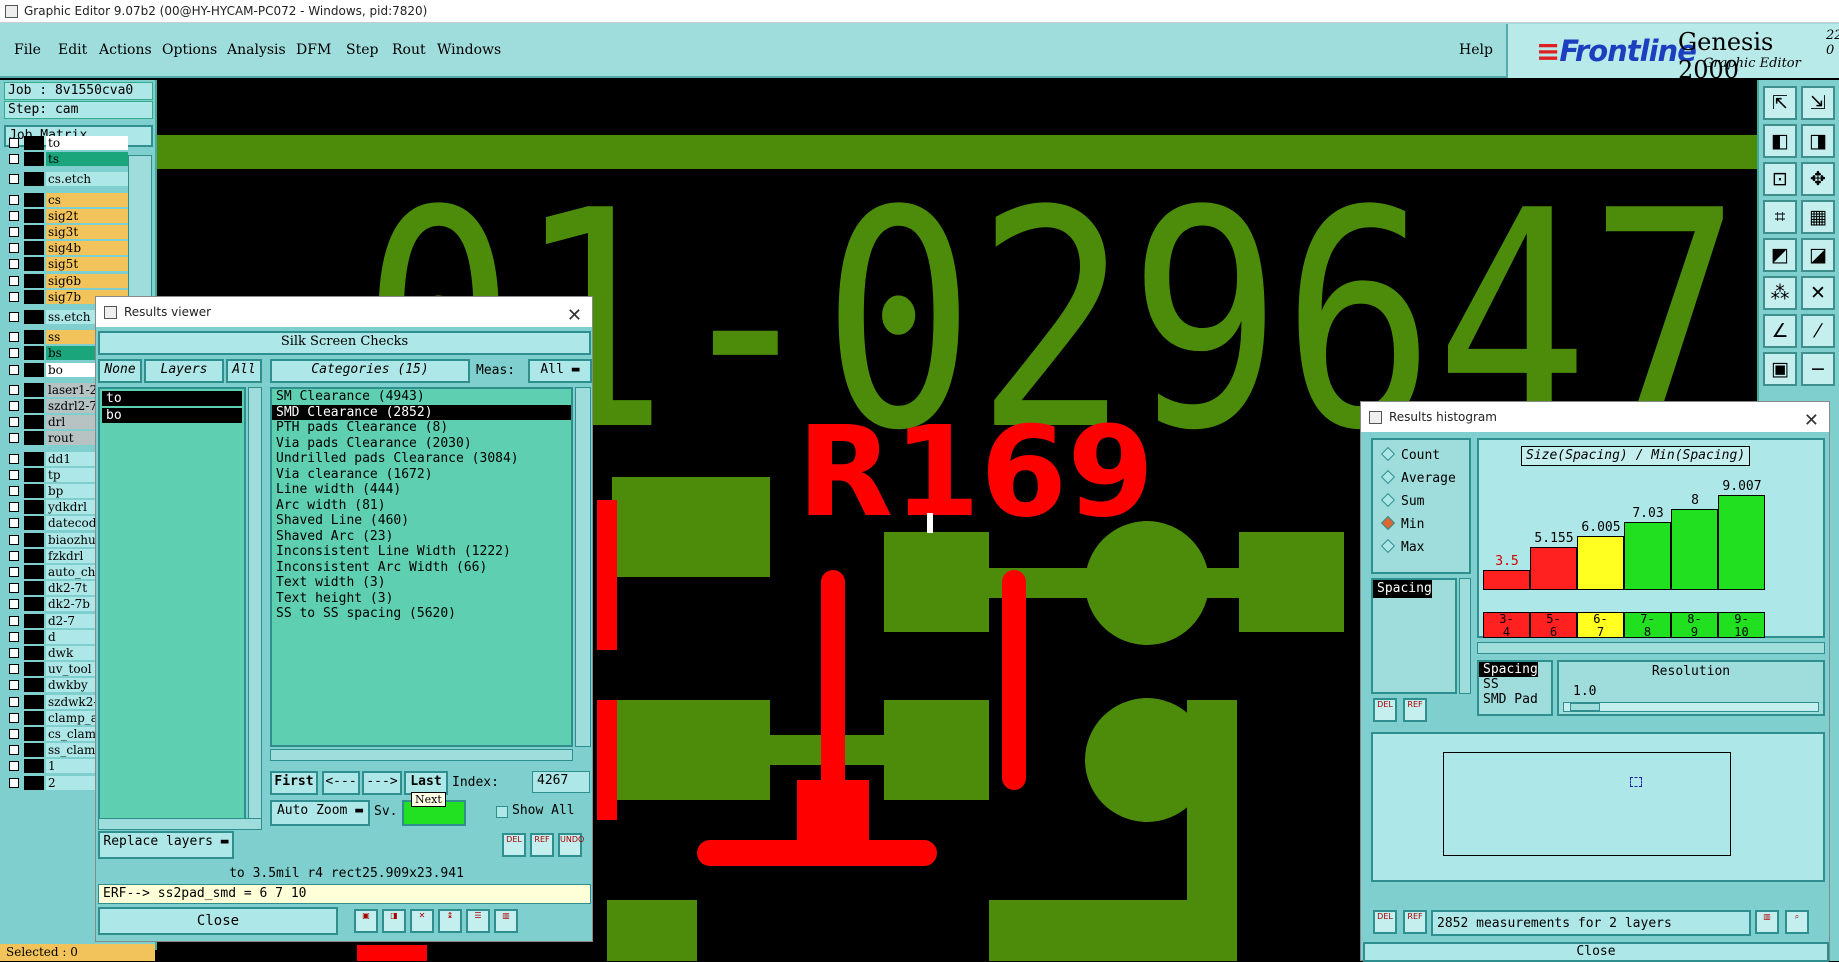 This screenshot has width=1839, height=962. What do you see at coordinates (67, 280) in the screenshot?
I see `layer-row-8: sig6b` at bounding box center [67, 280].